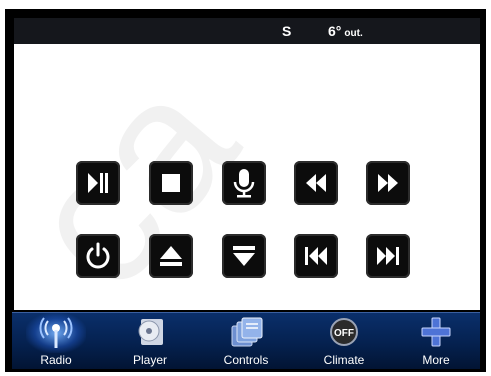 The width and height of the screenshot is (491, 376). I want to click on nav-more-label: More, so click(436, 360).